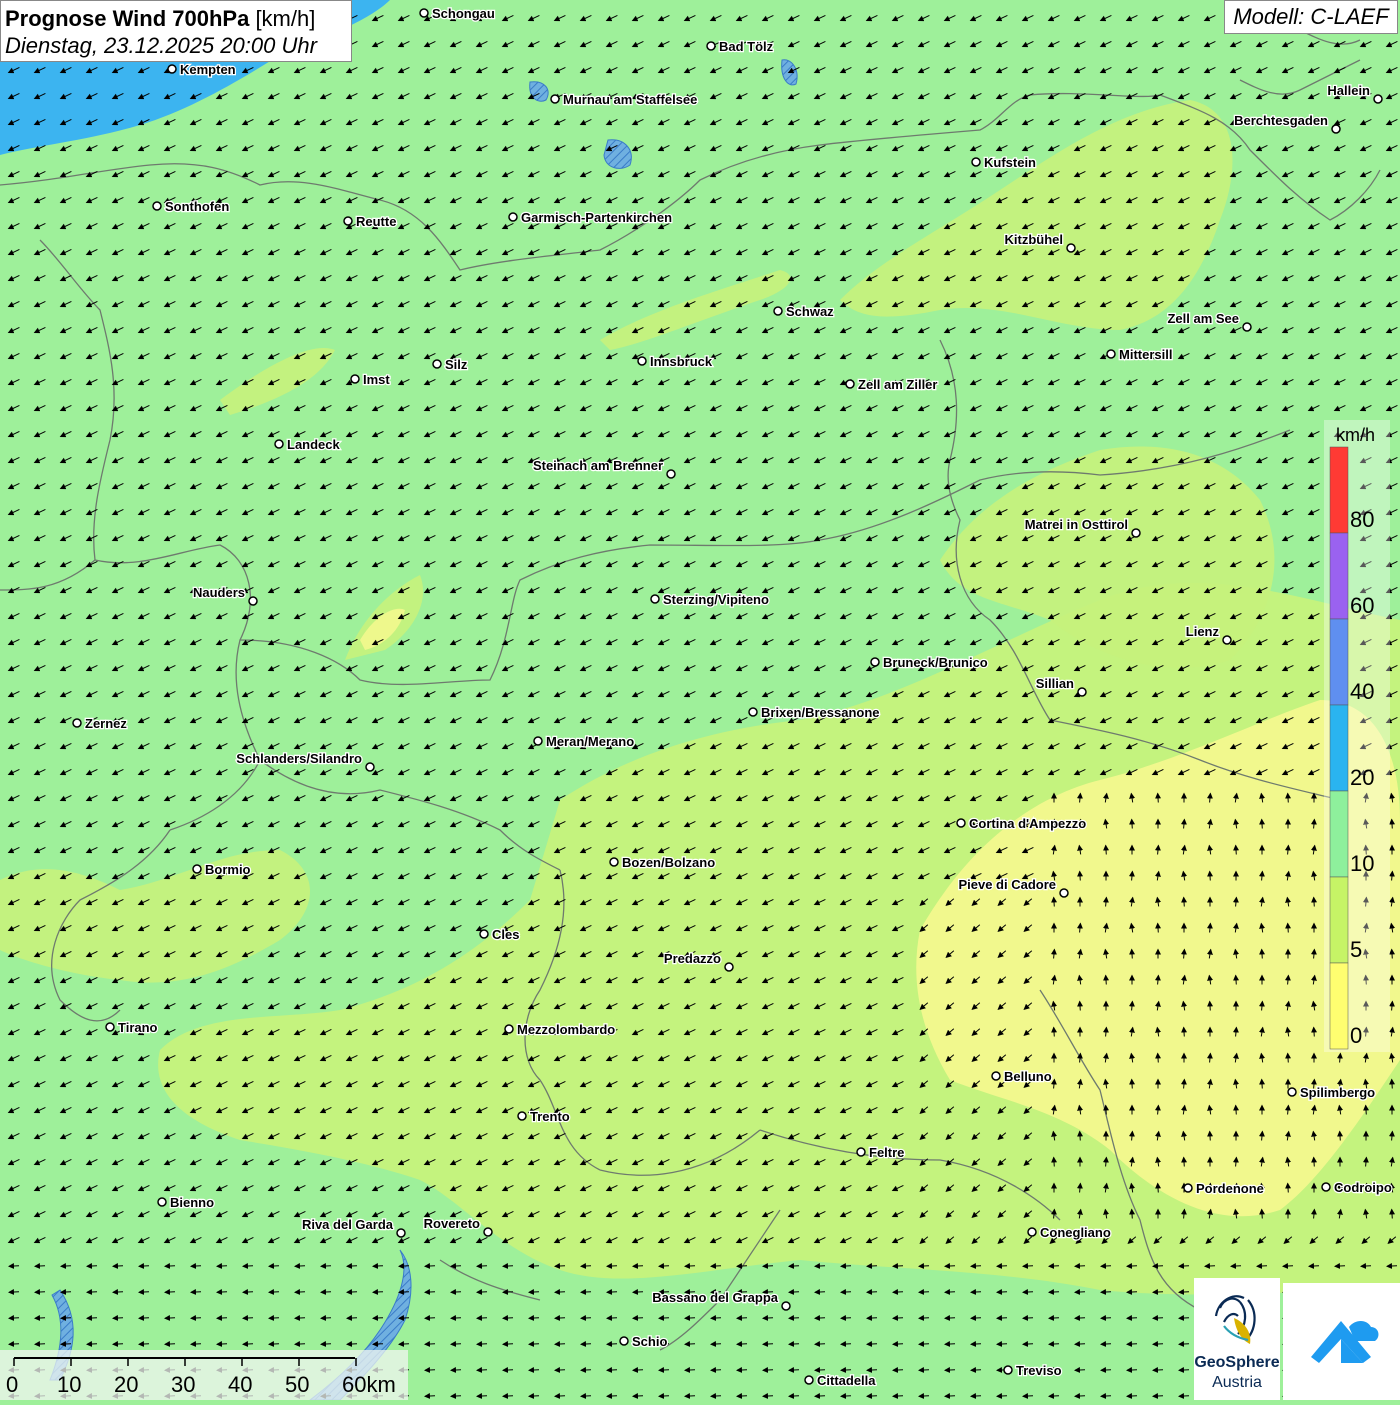 Image resolution: width=1400 pixels, height=1405 pixels. I want to click on title-line: Prognose Wind 700hPa [km/h], so click(176, 18).